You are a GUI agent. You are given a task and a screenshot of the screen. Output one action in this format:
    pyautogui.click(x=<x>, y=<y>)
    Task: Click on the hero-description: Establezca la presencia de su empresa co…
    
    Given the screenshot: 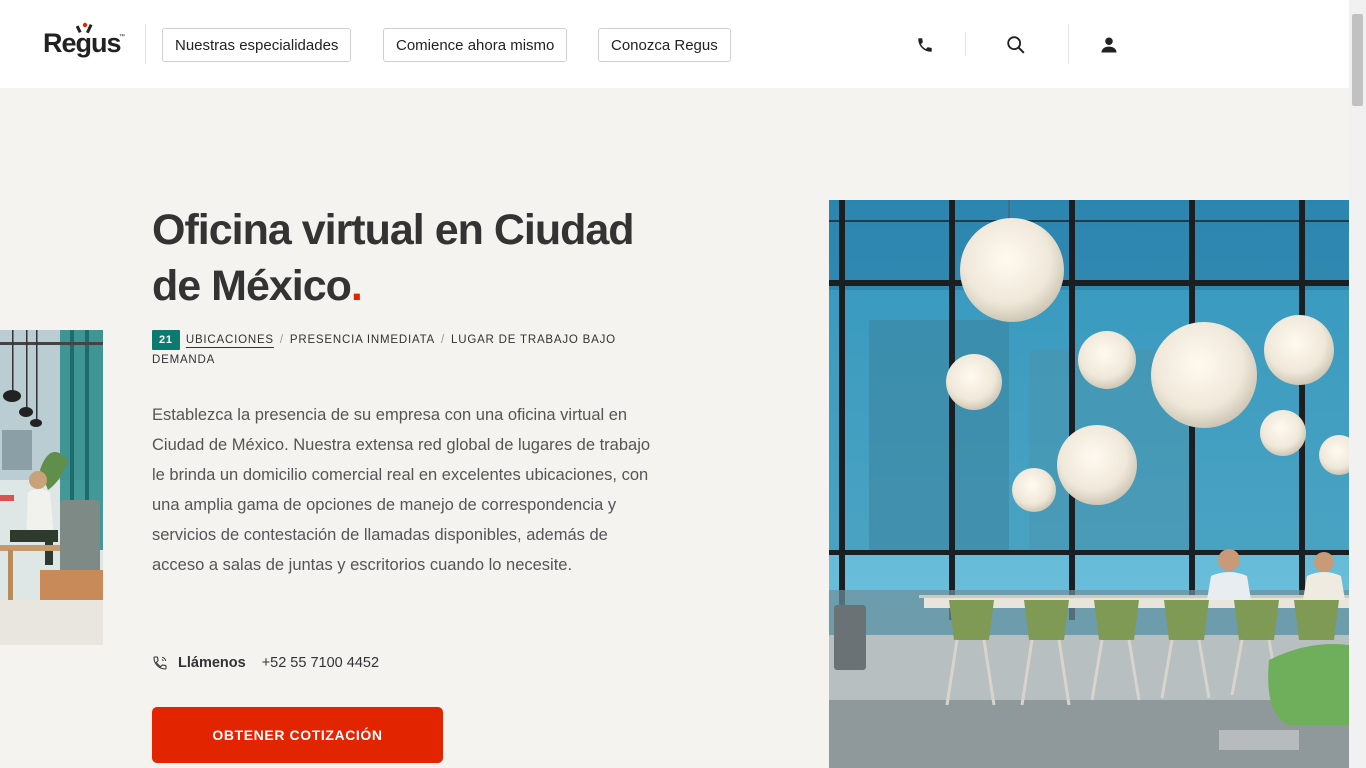 What is the action you would take?
    pyautogui.click(x=401, y=490)
    